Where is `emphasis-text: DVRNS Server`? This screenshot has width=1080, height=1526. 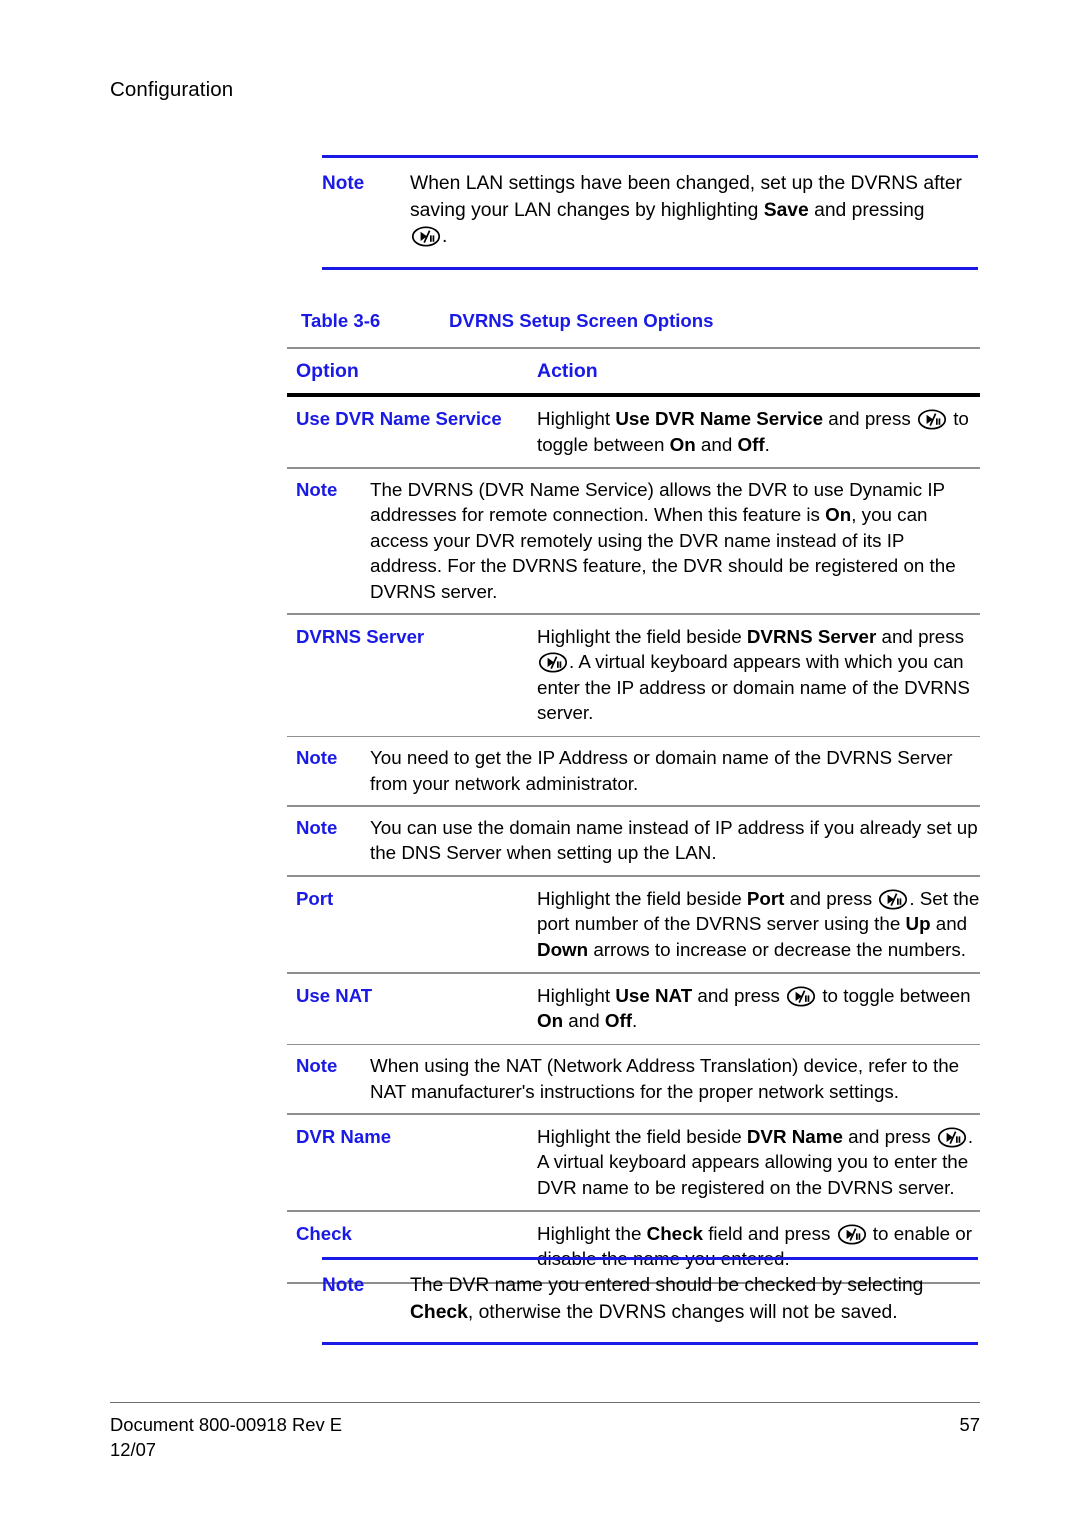
emphasis-text: DVRNS Server is located at coordinates (811, 636).